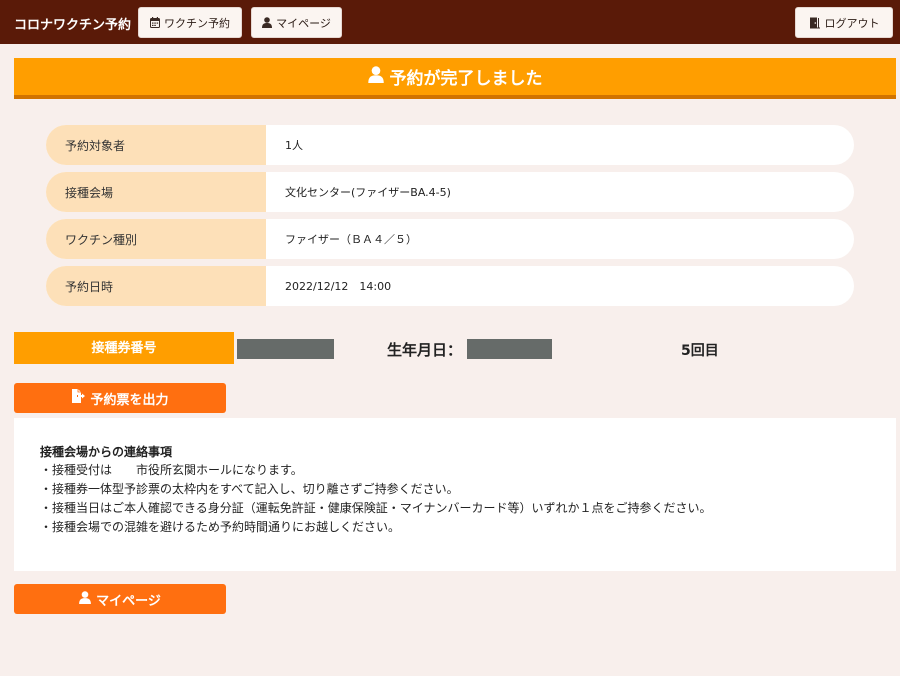  What do you see at coordinates (294, 145) in the screenshot?
I see `detail-value: 1人` at bounding box center [294, 145].